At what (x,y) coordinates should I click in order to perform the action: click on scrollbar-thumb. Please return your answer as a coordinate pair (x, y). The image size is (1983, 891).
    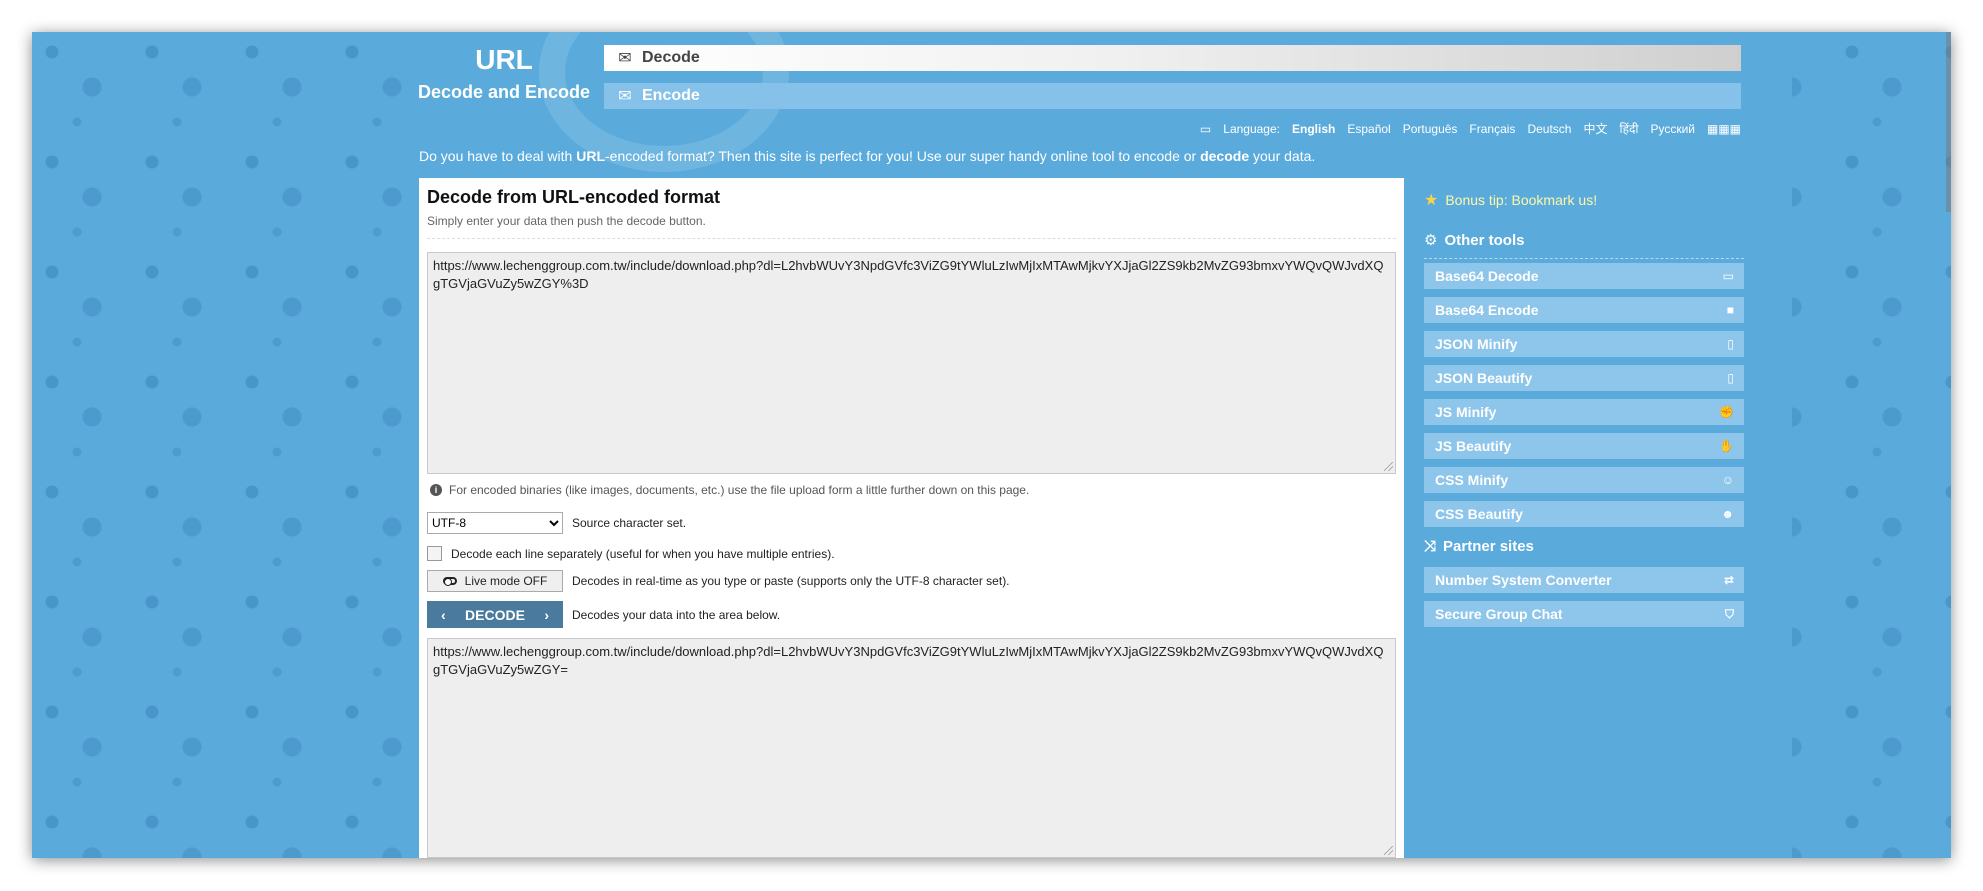
    Looking at the image, I should click on (1948, 122).